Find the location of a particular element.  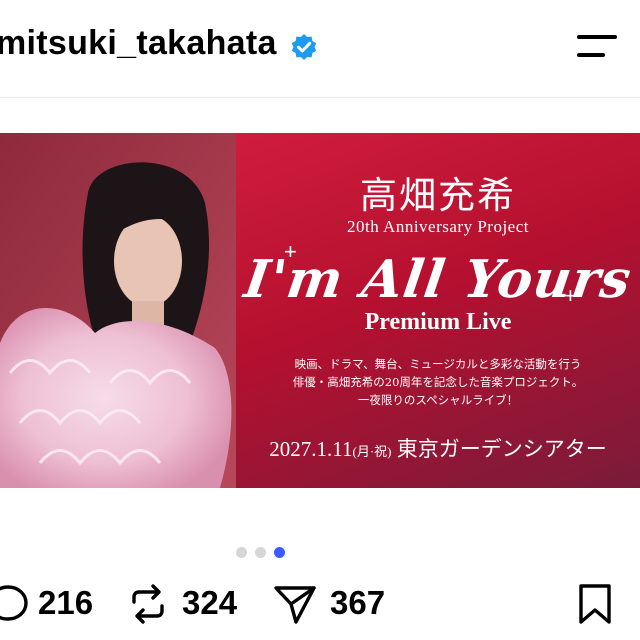

banner-premium-live: Premium Live is located at coordinates (438, 322).